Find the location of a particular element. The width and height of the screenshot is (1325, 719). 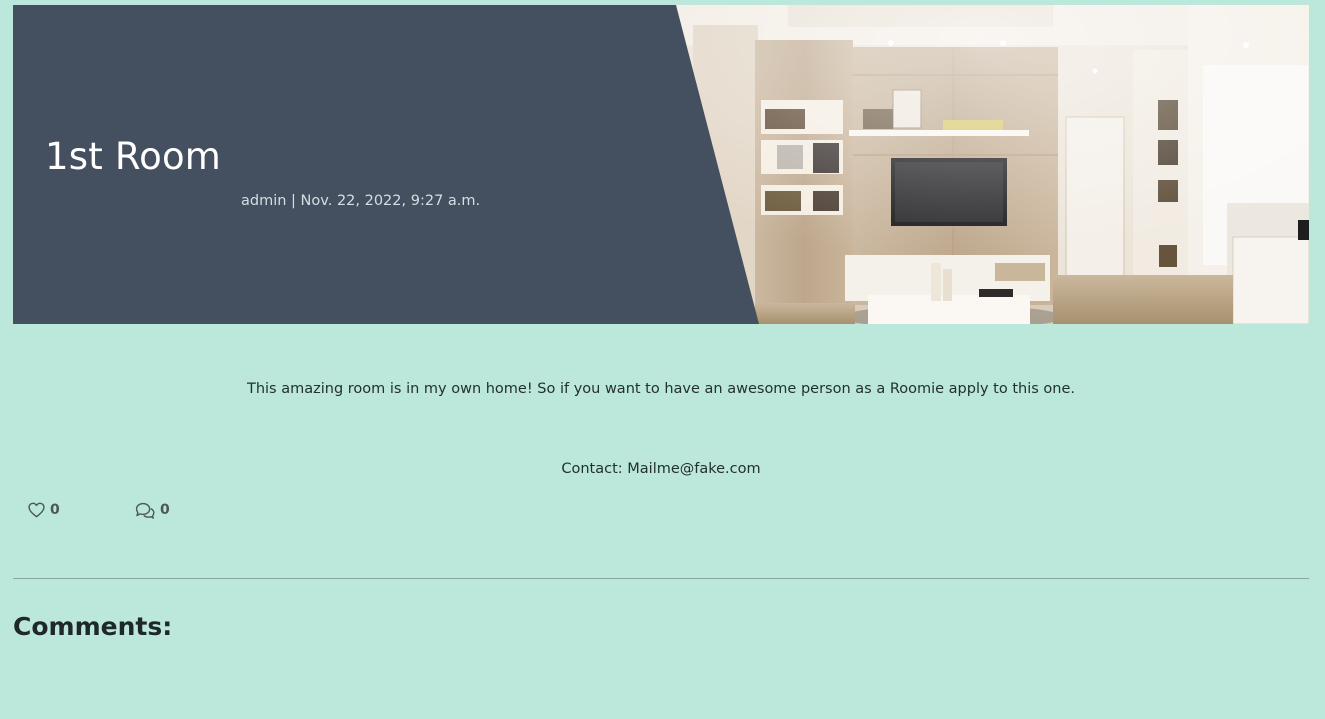

heart-outline-icon is located at coordinates (36, 510).